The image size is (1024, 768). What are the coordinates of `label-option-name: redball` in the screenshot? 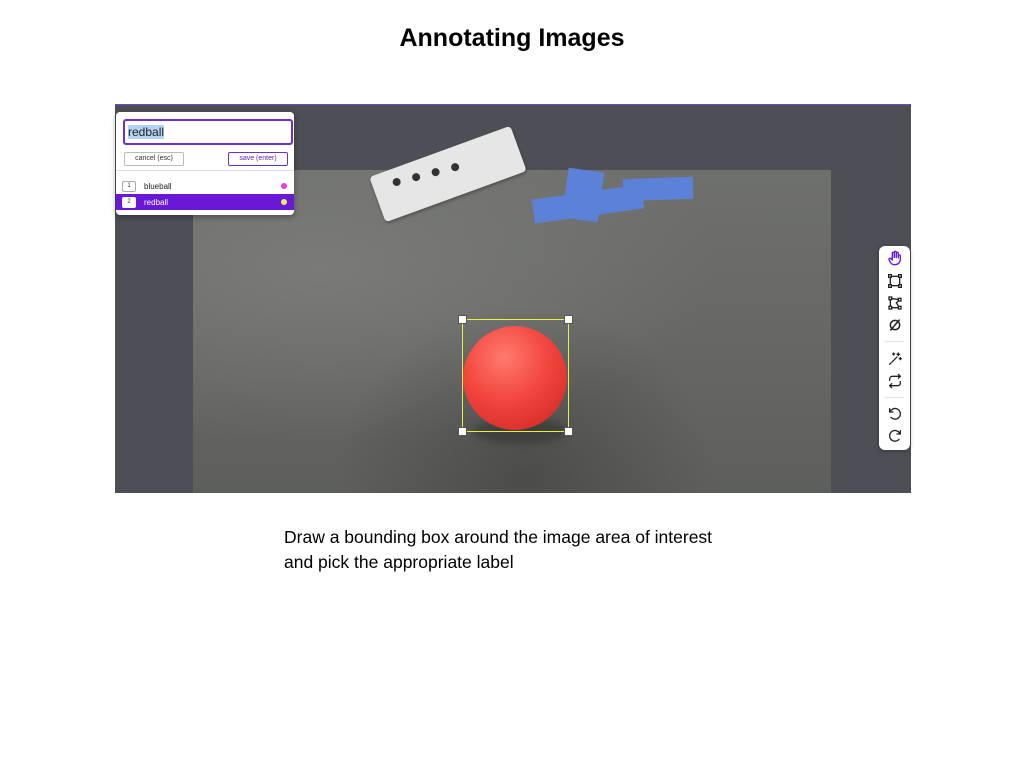 It's located at (156, 202).